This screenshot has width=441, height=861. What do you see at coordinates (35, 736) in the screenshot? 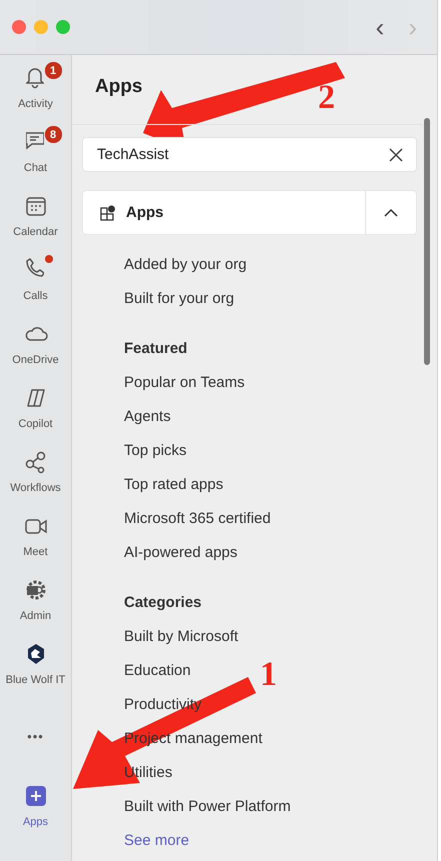
I see `more-button: •••` at bounding box center [35, 736].